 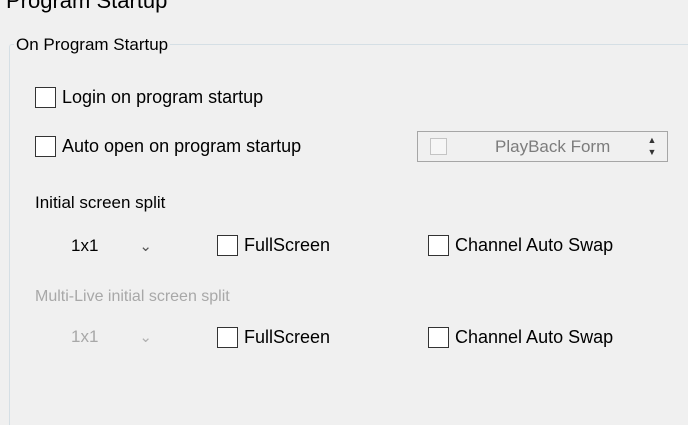 I want to click on multilive-split-combo: 1x1 ⌄, so click(x=109, y=337).